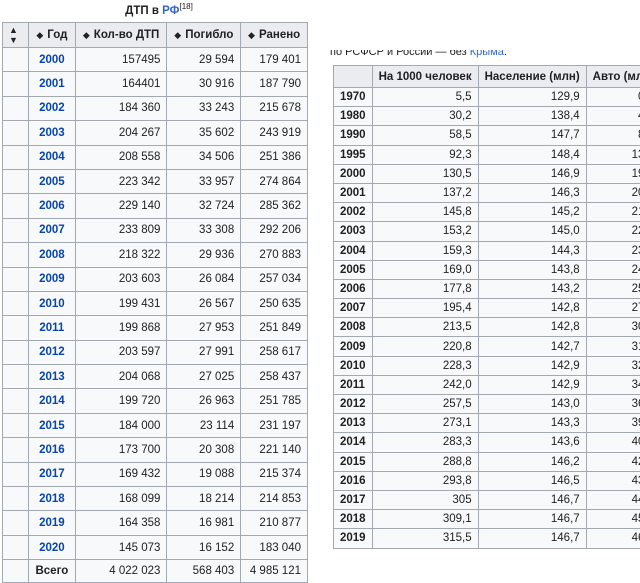  I want to click on per-1000-cell: 30,2, so click(425, 116).